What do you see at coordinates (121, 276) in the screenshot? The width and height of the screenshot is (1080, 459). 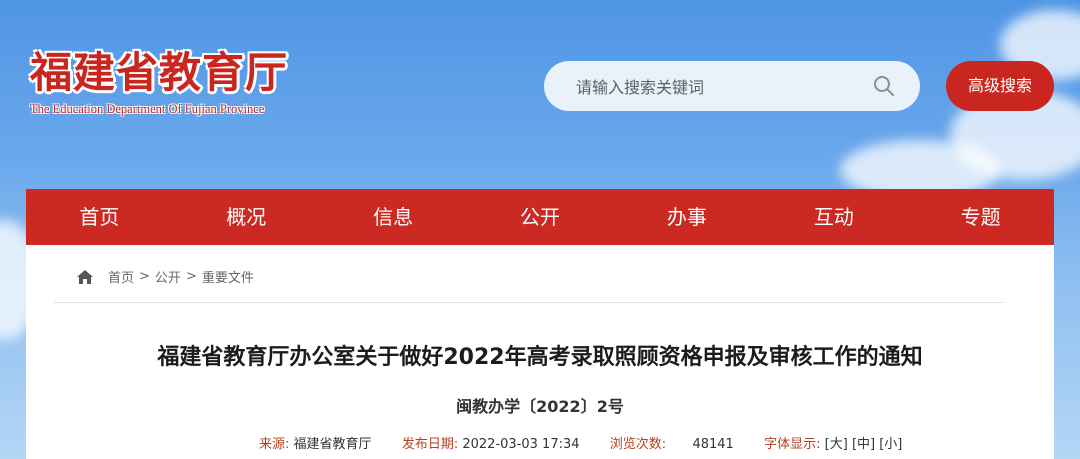 I see `breadcrumb-home: 首页` at bounding box center [121, 276].